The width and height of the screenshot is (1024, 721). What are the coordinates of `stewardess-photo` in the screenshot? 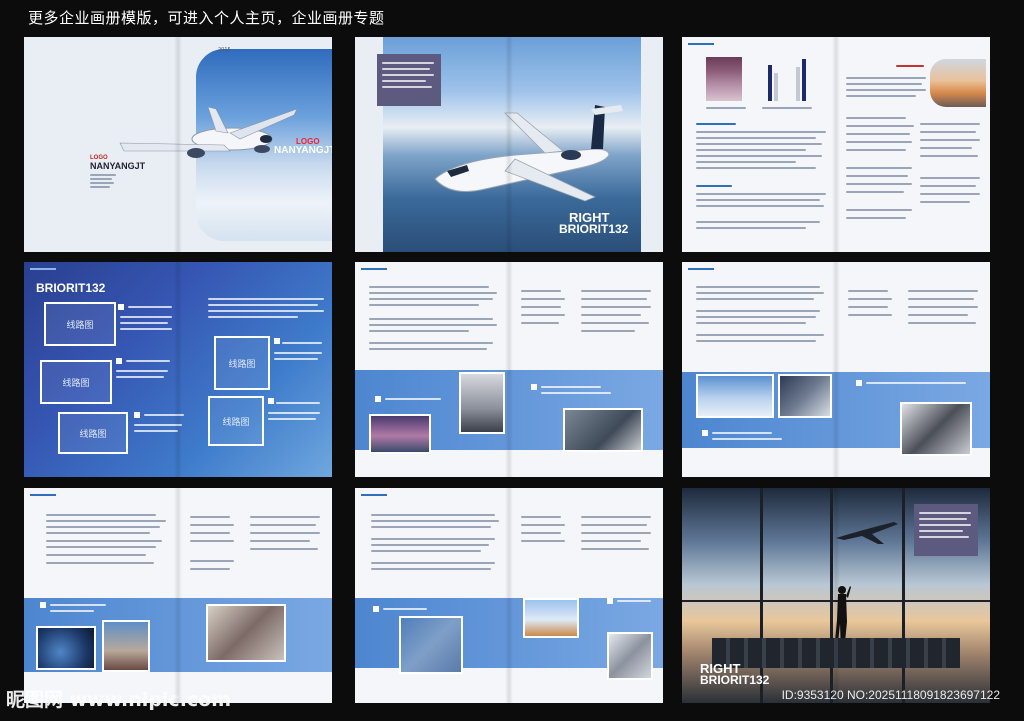 It's located at (603, 430).